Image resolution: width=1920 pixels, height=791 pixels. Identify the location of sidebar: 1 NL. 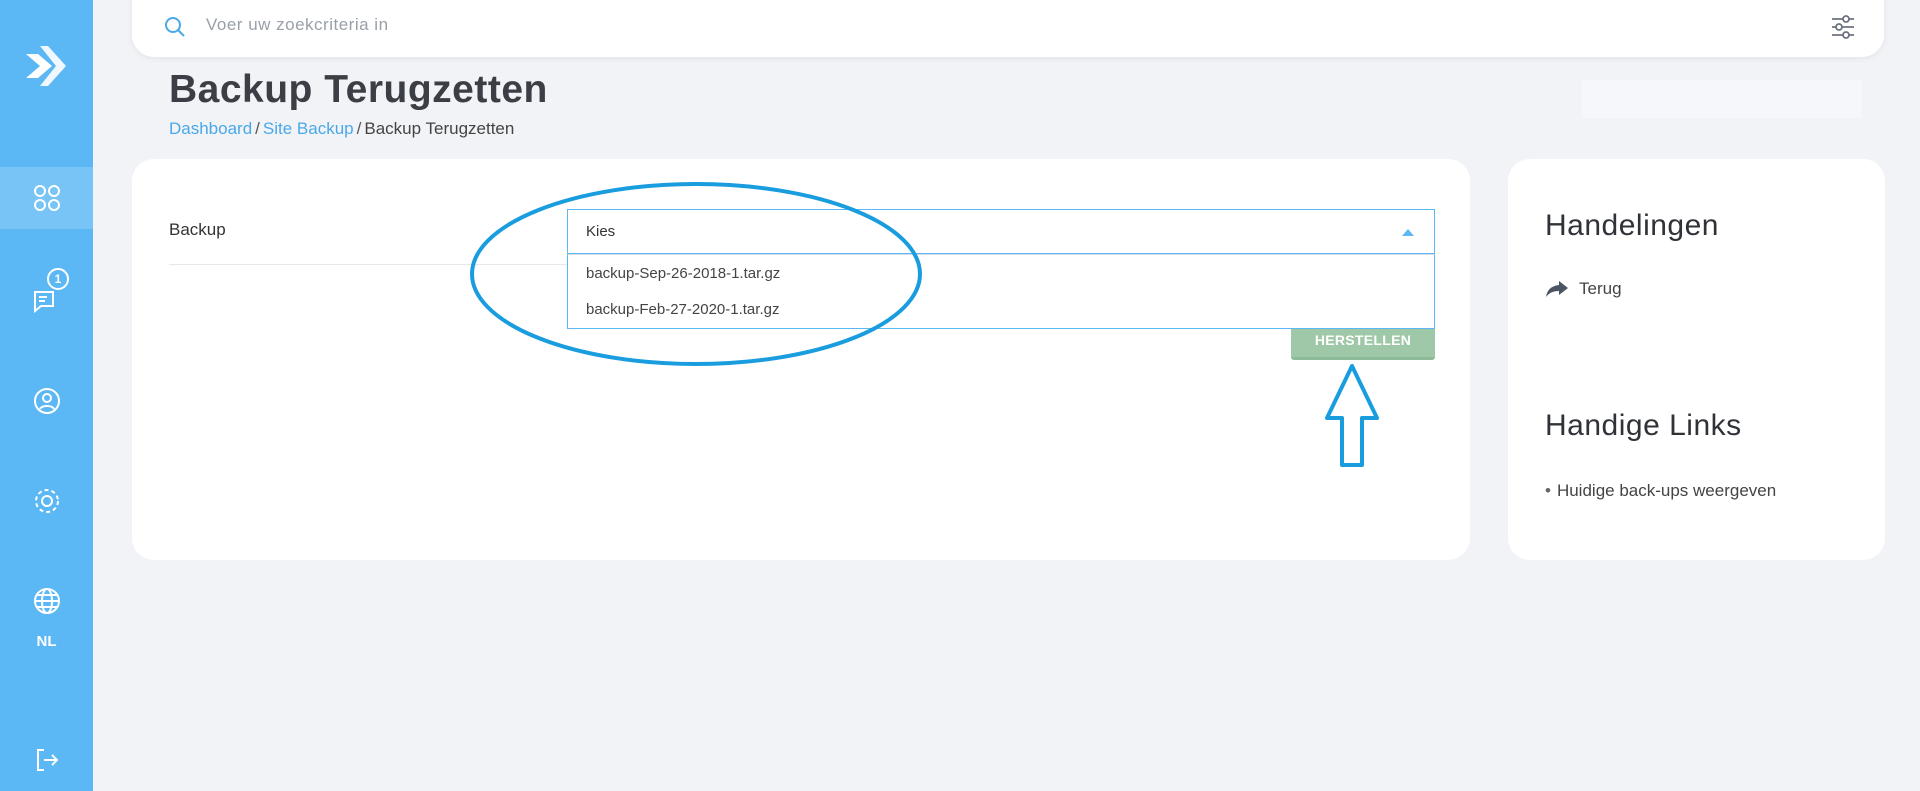
(46, 395).